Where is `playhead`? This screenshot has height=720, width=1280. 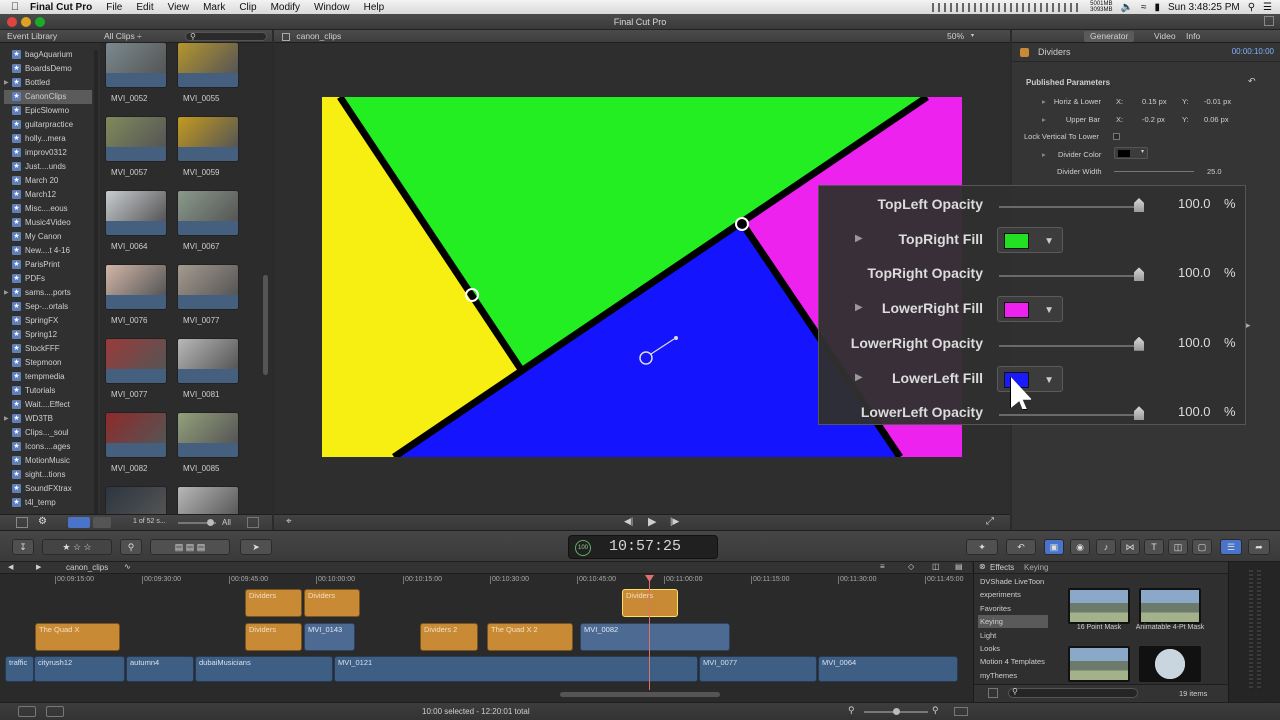
playhead is located at coordinates (649, 634).